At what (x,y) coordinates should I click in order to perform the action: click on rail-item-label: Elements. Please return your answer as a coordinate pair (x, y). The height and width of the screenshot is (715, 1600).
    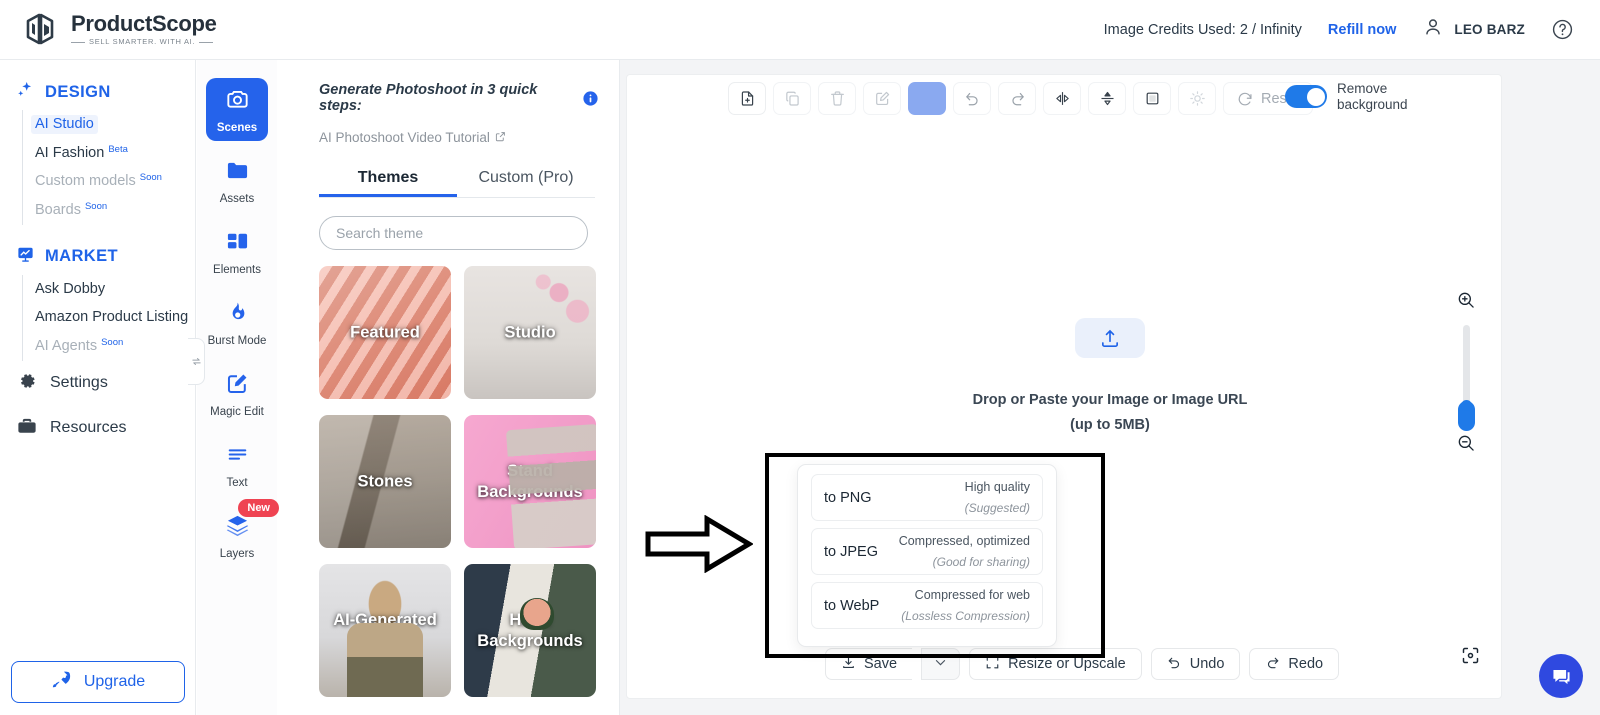
    Looking at the image, I should click on (237, 270).